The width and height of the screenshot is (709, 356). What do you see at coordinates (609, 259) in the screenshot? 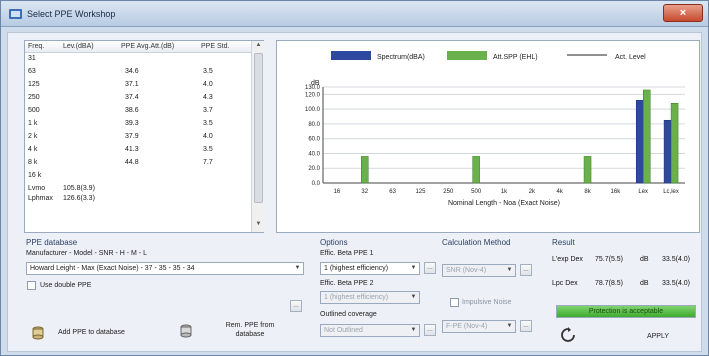
I see `result-row1-value: 75.7(5.5)` at bounding box center [609, 259].